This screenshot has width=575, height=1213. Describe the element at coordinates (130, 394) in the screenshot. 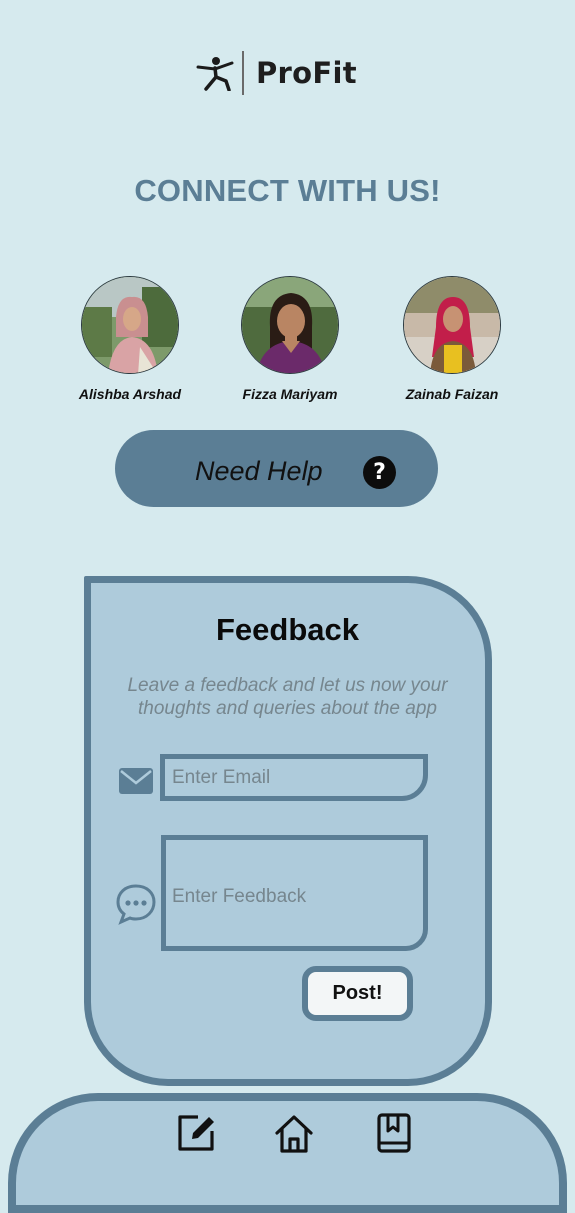

I see `member-name: Alishba Arshad` at that location.